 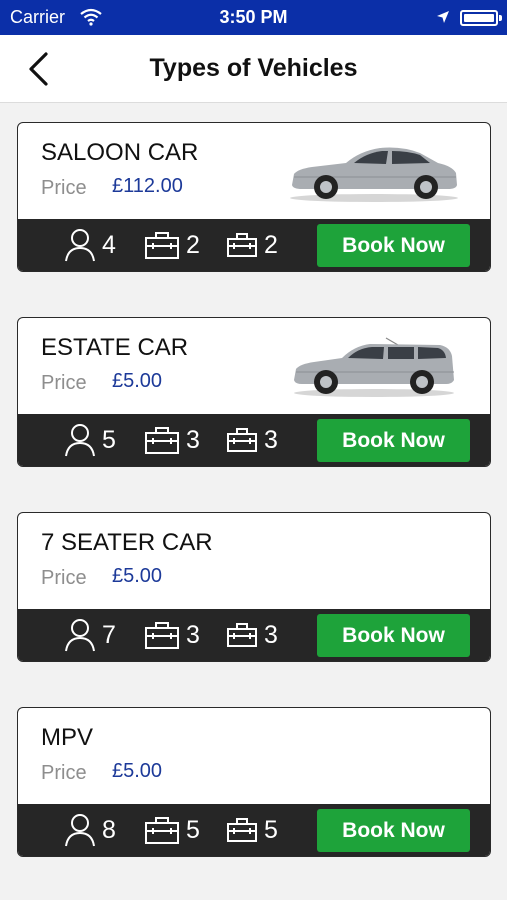 I want to click on hand-luggage-feature: 2, so click(x=252, y=245).